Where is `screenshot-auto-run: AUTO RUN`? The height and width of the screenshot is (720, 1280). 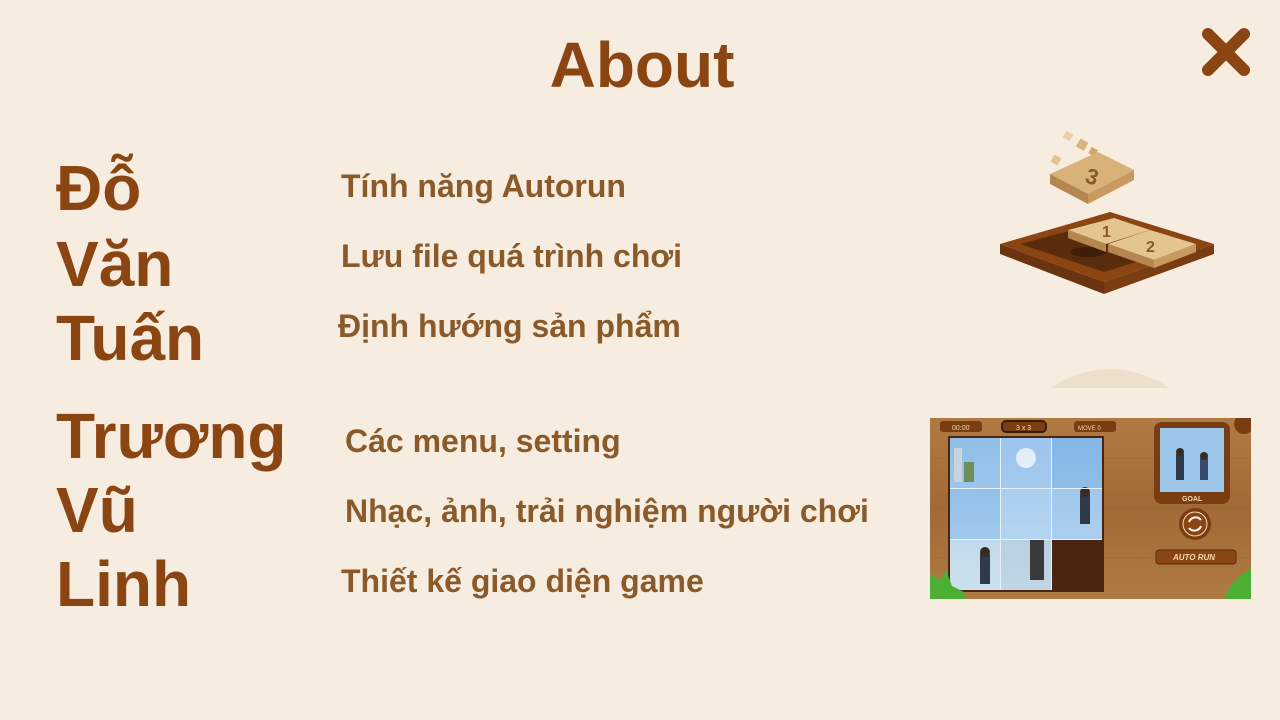
screenshot-auto-run: AUTO RUN is located at coordinates (1193, 557).